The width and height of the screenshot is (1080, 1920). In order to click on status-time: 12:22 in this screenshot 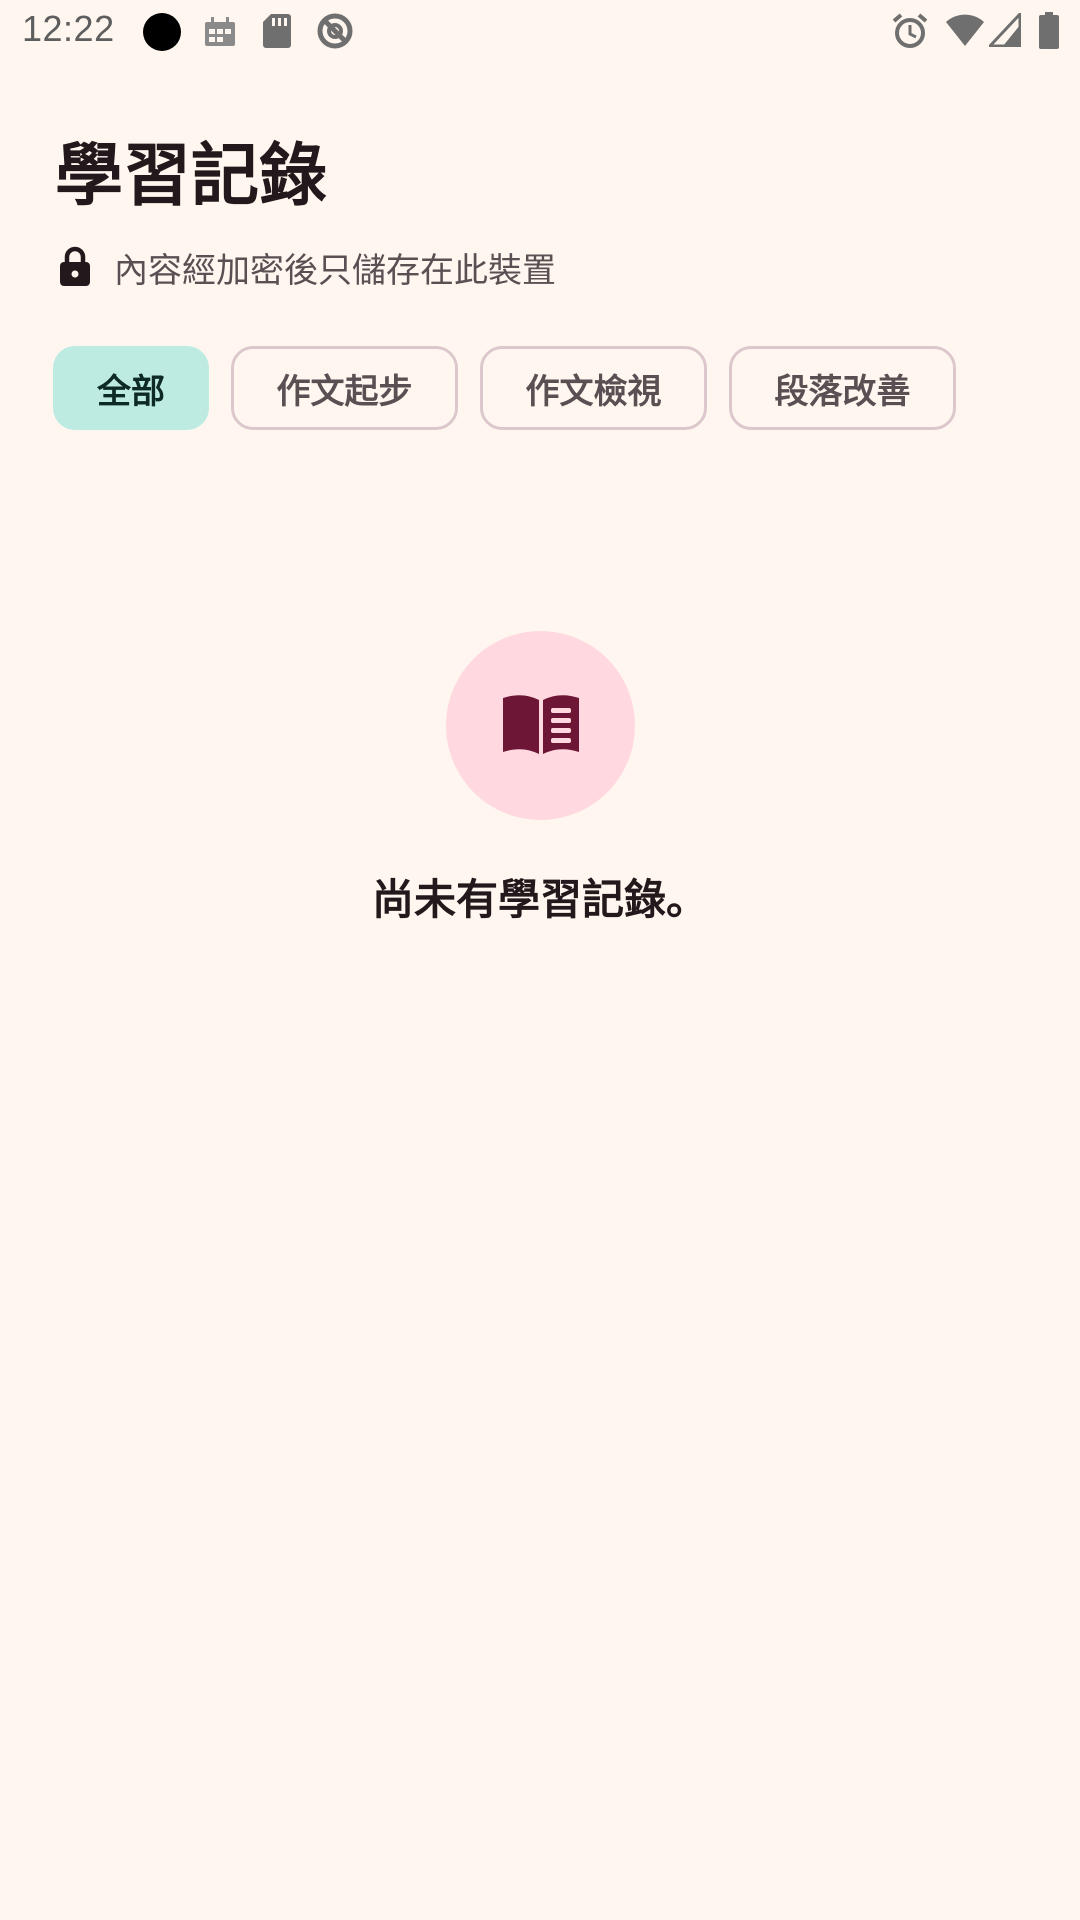, I will do `click(68, 28)`.